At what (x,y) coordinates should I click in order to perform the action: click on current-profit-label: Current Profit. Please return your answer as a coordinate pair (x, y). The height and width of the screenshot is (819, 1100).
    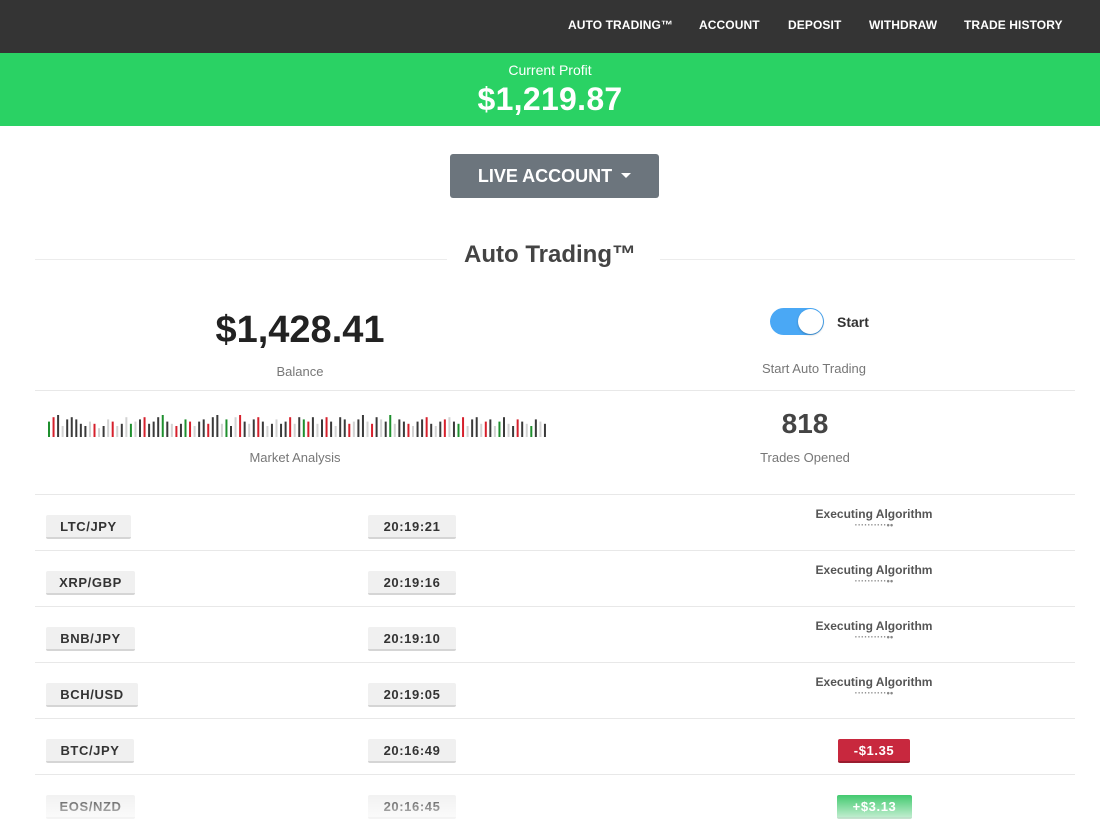
    Looking at the image, I should click on (550, 70).